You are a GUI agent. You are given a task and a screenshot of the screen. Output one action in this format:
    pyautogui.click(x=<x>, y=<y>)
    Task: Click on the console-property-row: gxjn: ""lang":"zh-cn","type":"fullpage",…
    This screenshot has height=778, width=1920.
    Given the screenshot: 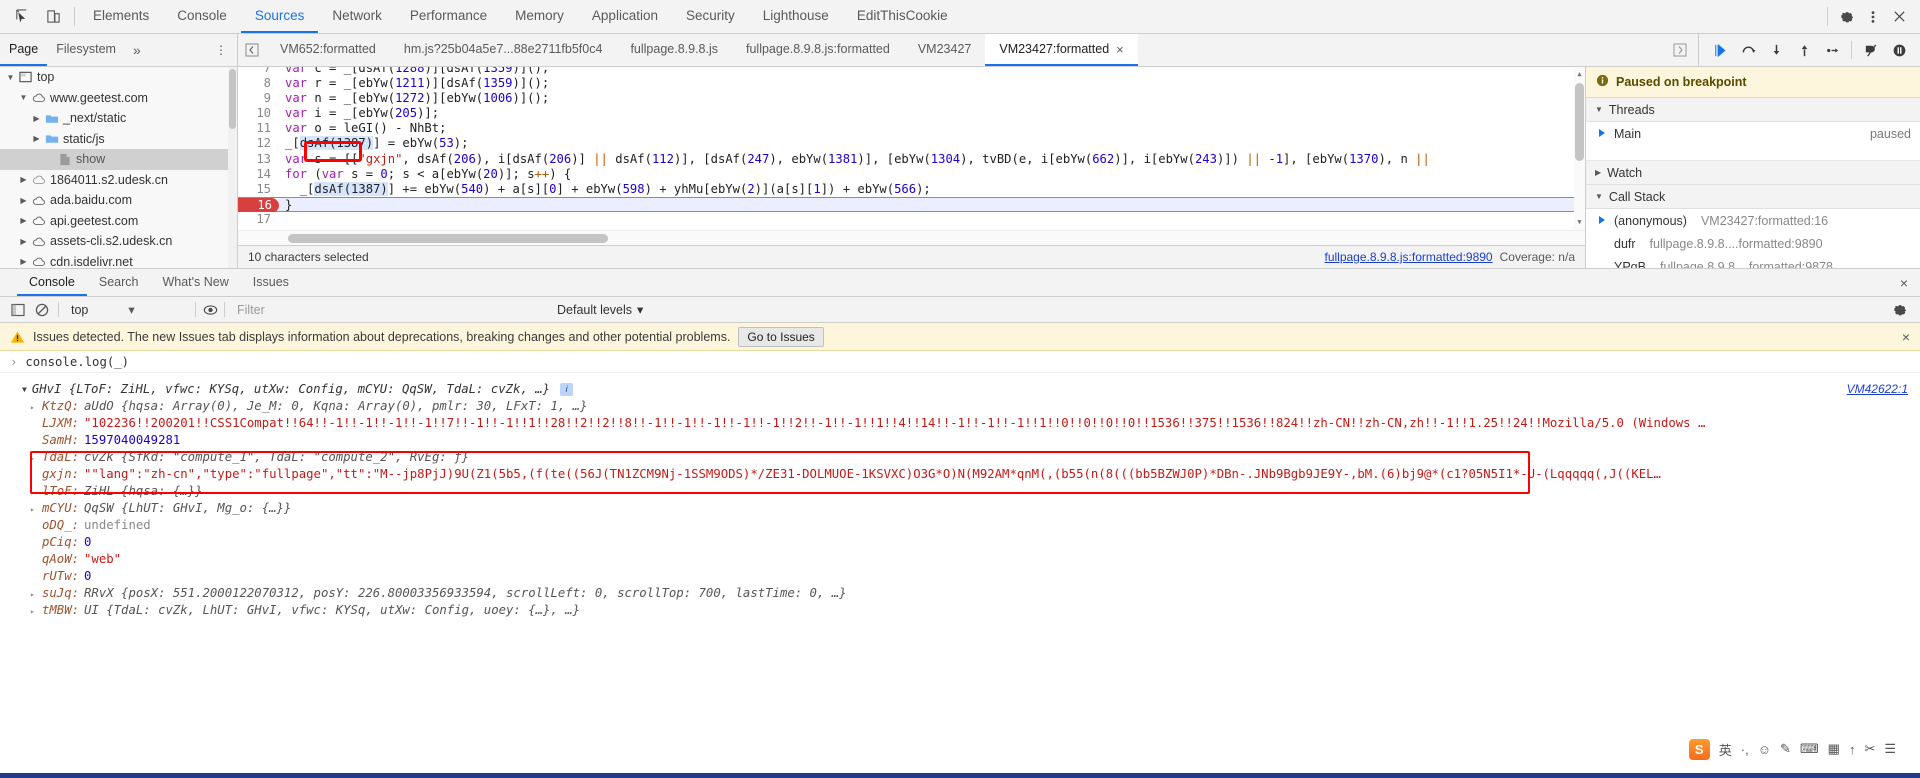 What is the action you would take?
    pyautogui.click(x=960, y=475)
    